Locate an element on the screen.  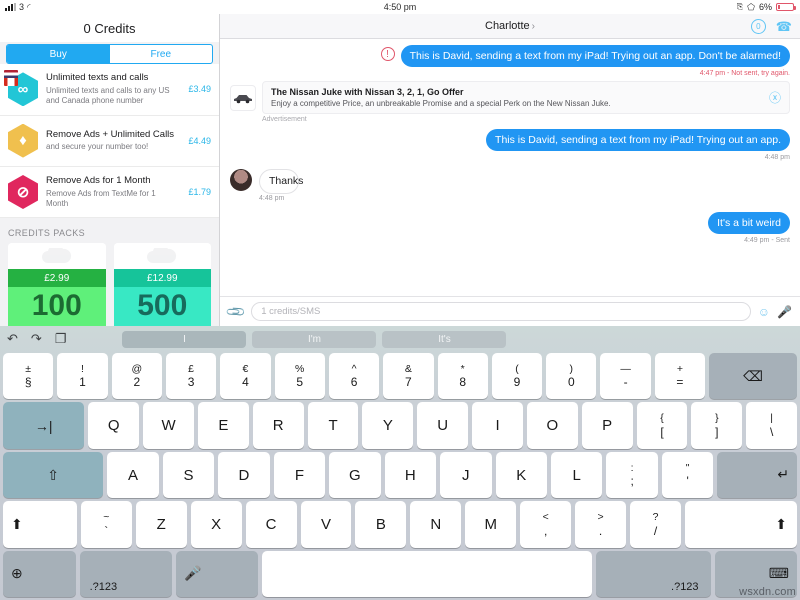
globe-key: ⊕ is located at coordinates (39, 574).